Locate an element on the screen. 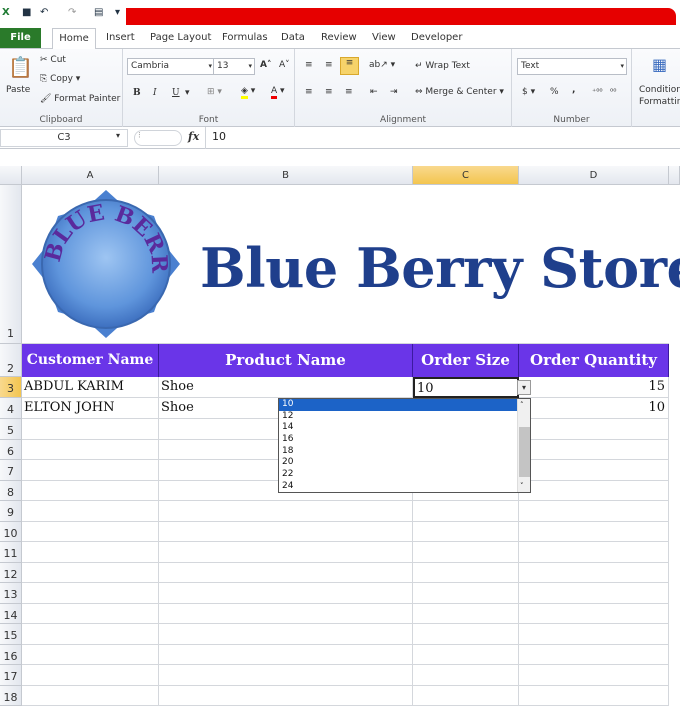 Image resolution: width=680 pixels, height=715 pixels. align-top-icon: ≡ is located at coordinates (309, 65).